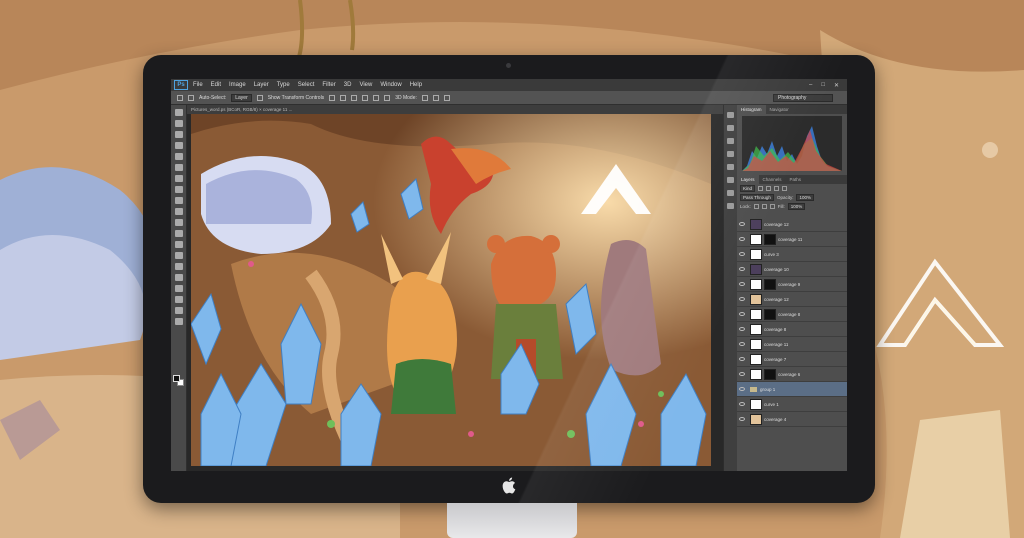 This screenshot has width=1024, height=538. Describe the element at coordinates (259, 97) in the screenshot. I see `transform-controls-checkbox` at that location.